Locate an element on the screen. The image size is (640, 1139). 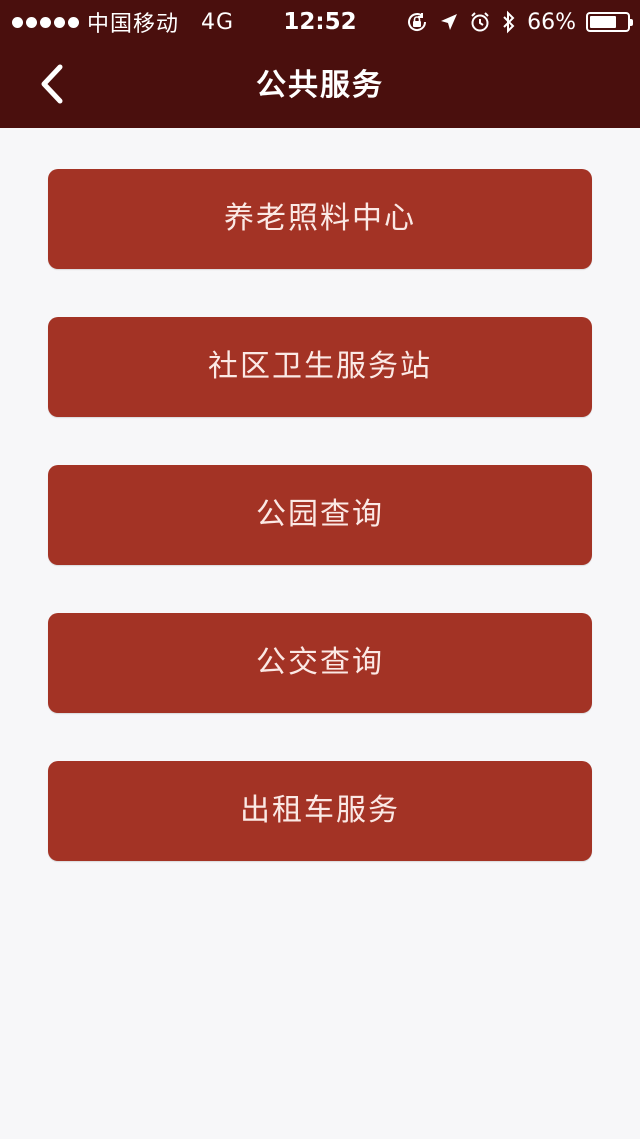
bluetooth-icon is located at coordinates (509, 22).